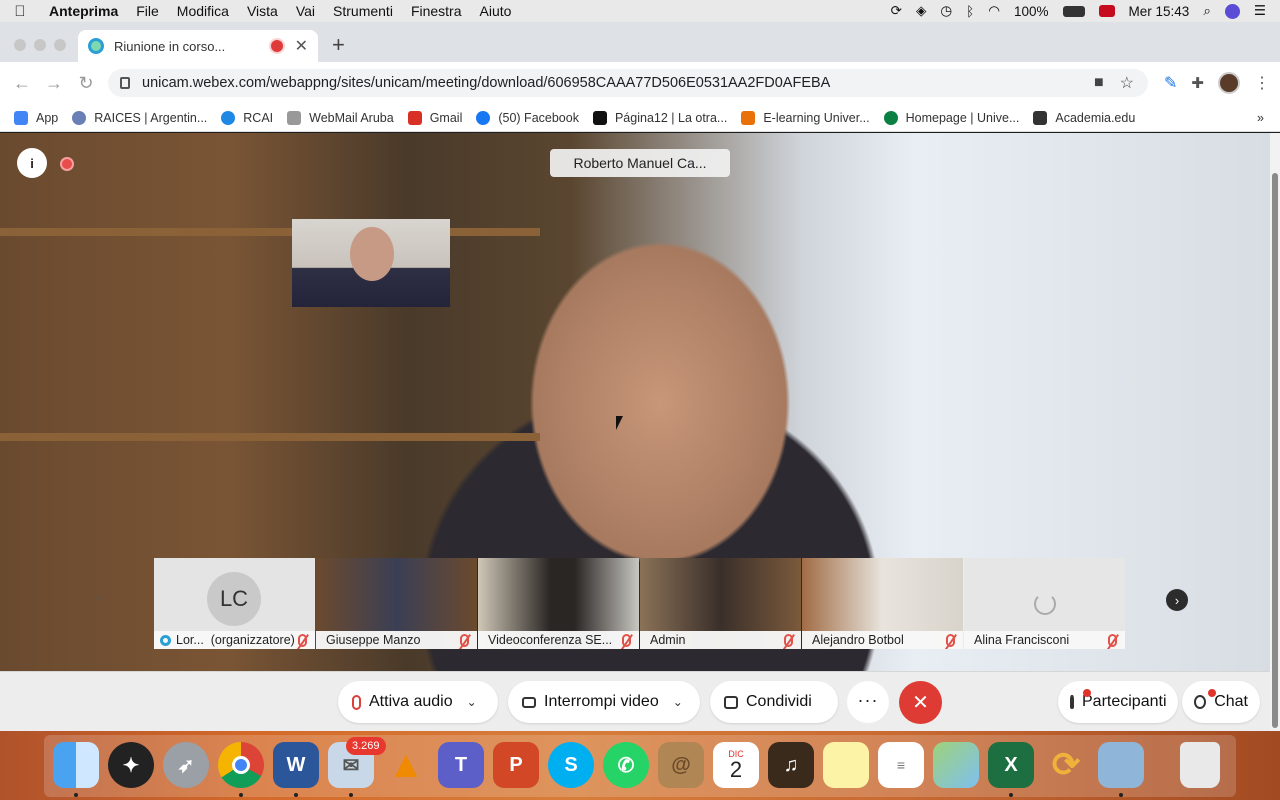 The height and width of the screenshot is (800, 1280). I want to click on menu-modifica: Modifica, so click(203, 11).